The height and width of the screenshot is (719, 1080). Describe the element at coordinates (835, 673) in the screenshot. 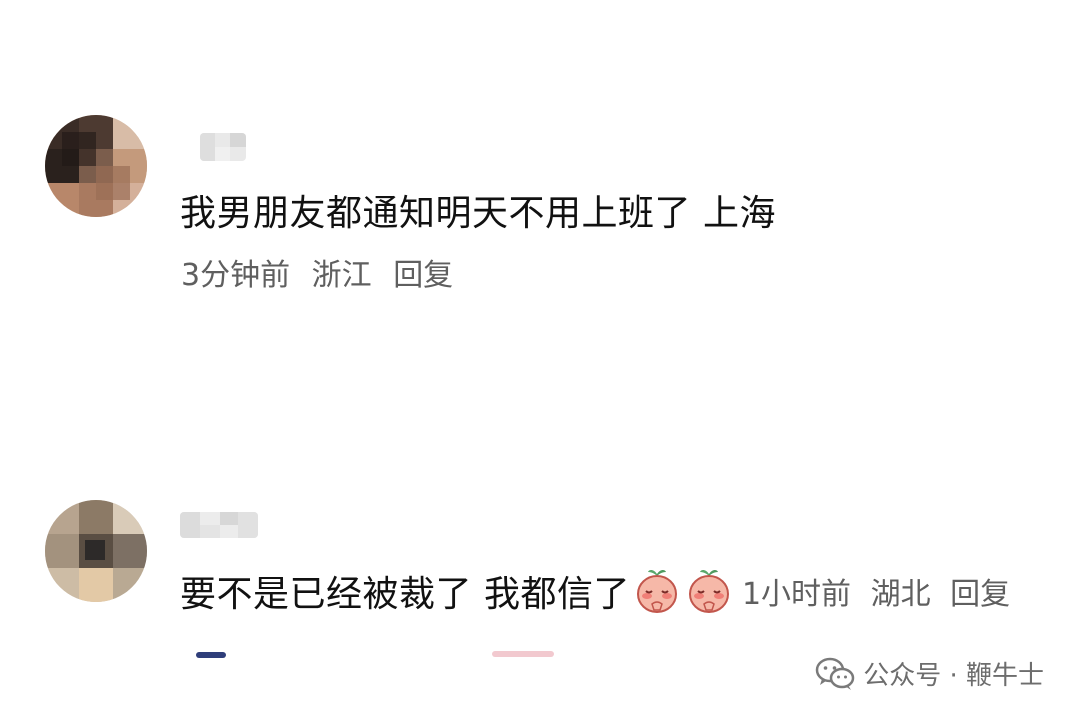

I see `wechat-icon` at that location.